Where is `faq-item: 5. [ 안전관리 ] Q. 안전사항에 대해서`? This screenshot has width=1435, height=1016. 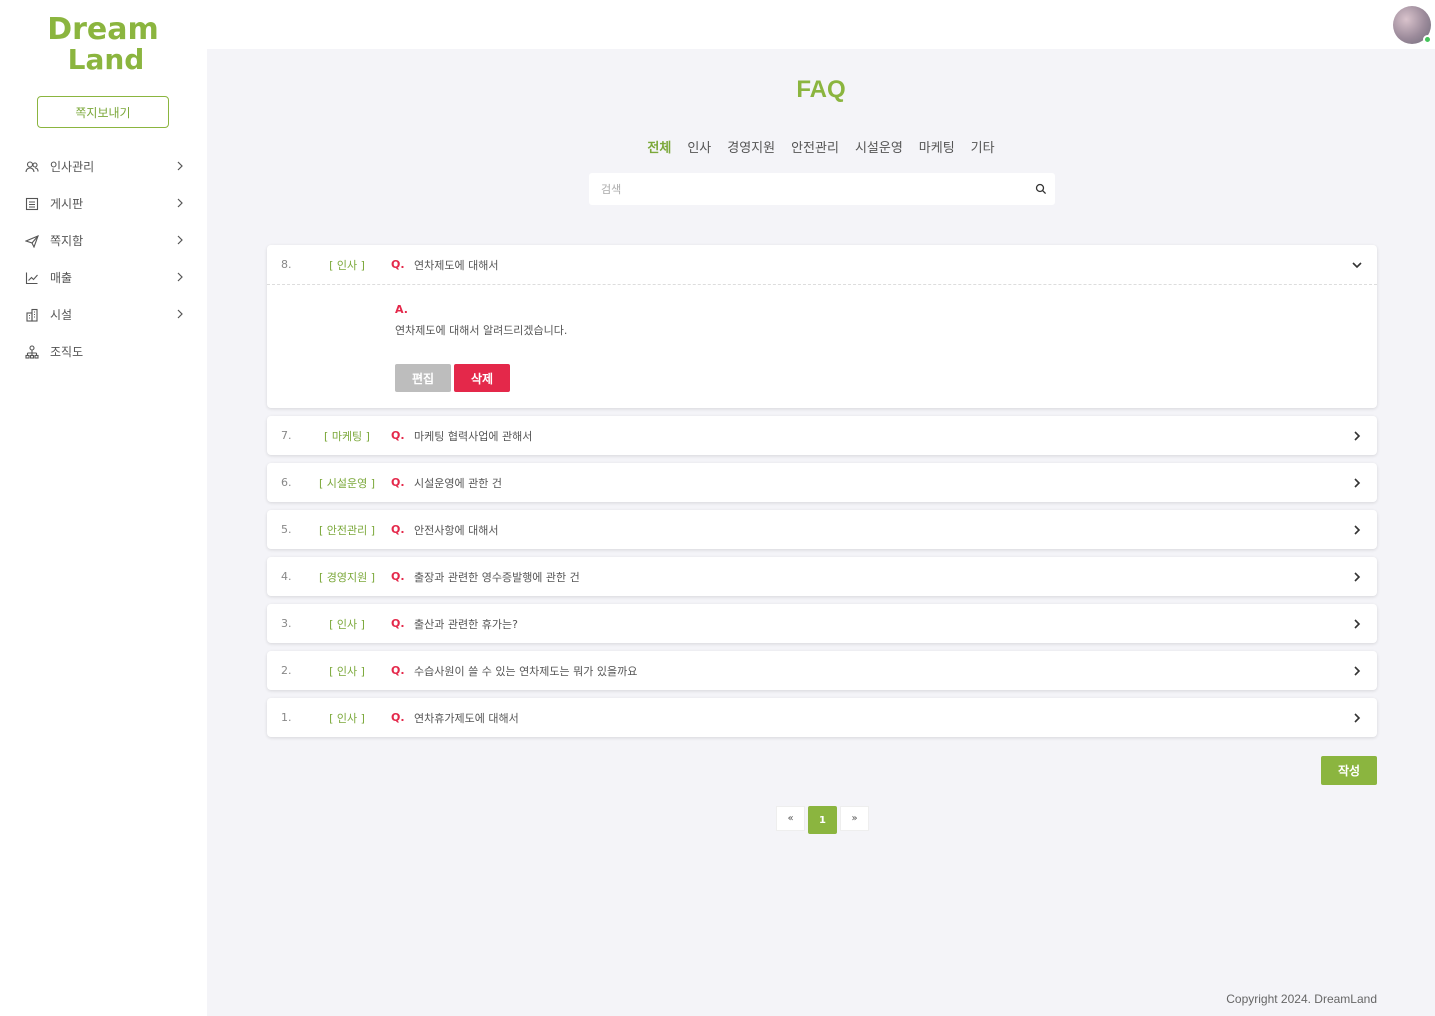
faq-item: 5. [ 안전관리 ] Q. 안전사항에 대해서 is located at coordinates (822, 529).